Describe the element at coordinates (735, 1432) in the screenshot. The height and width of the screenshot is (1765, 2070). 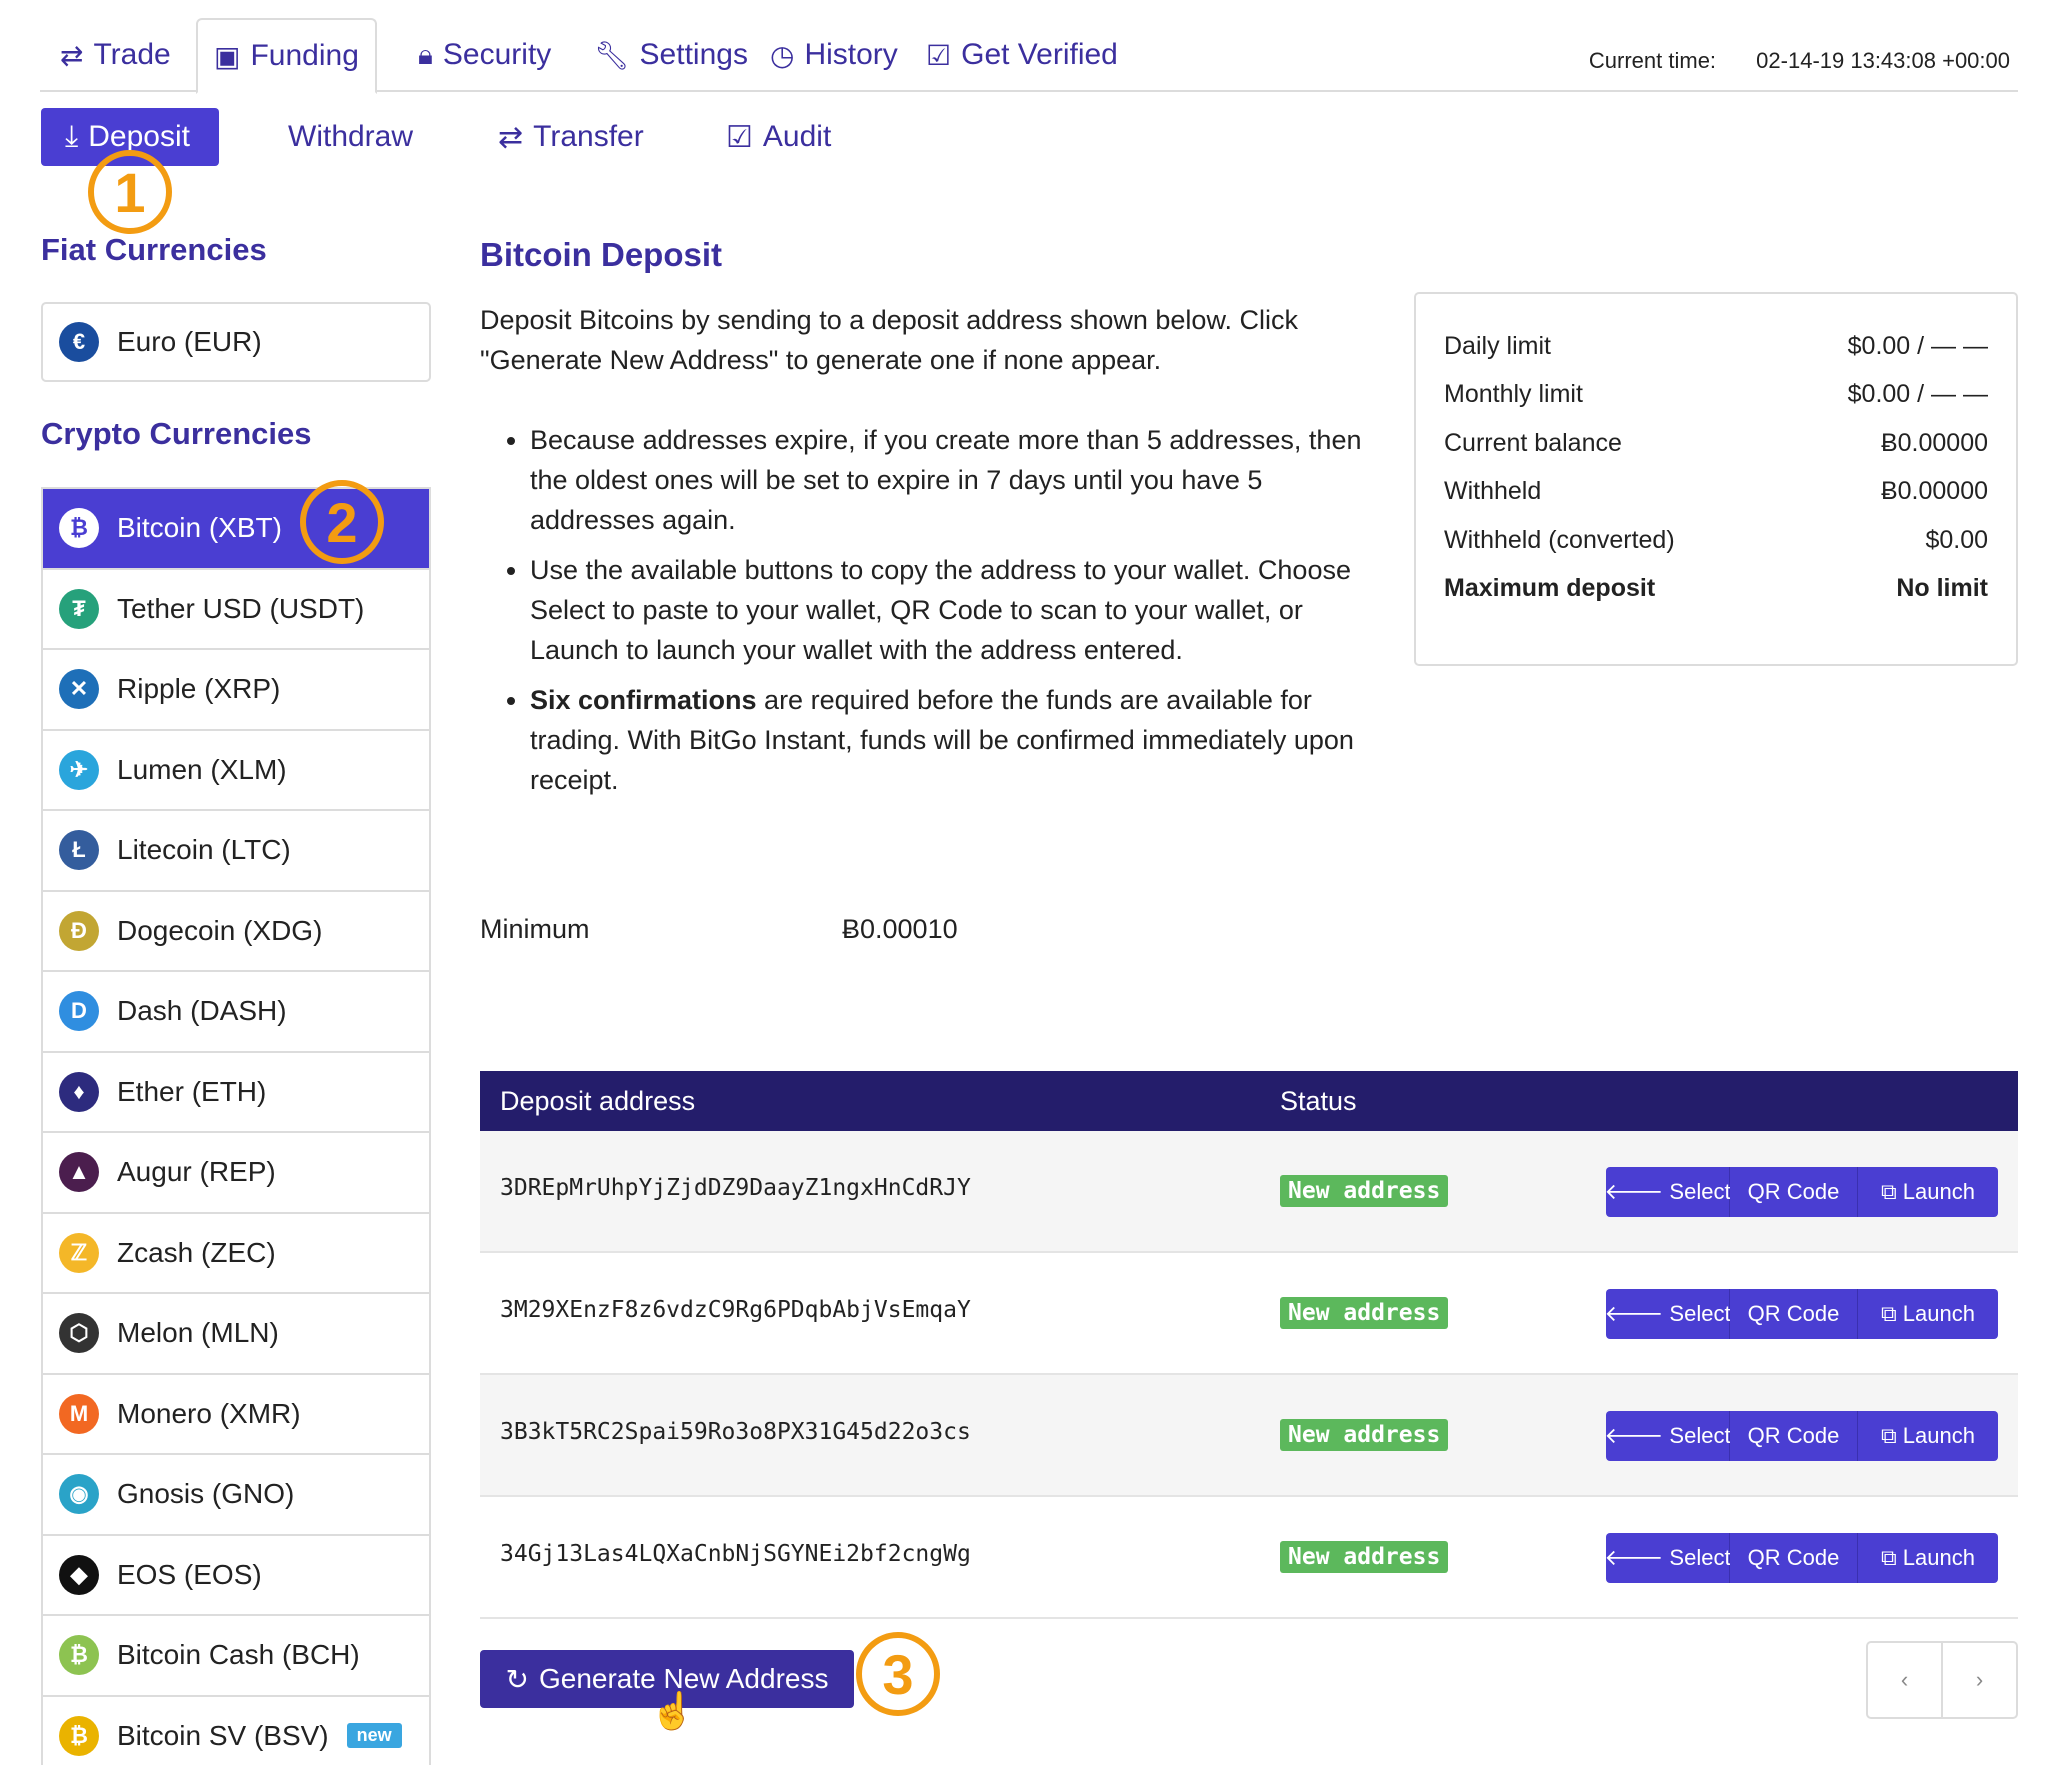
I see `deposit-address: 3B3kT5RC2Spai59Ro3o8PX31G45d22o3cs` at that location.